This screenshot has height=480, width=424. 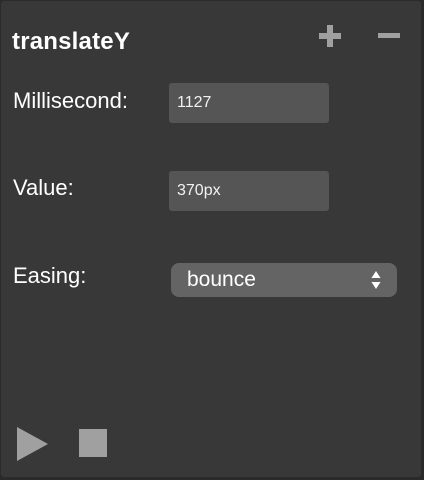 I want to click on millisecond-value: 1127, so click(x=194, y=102).